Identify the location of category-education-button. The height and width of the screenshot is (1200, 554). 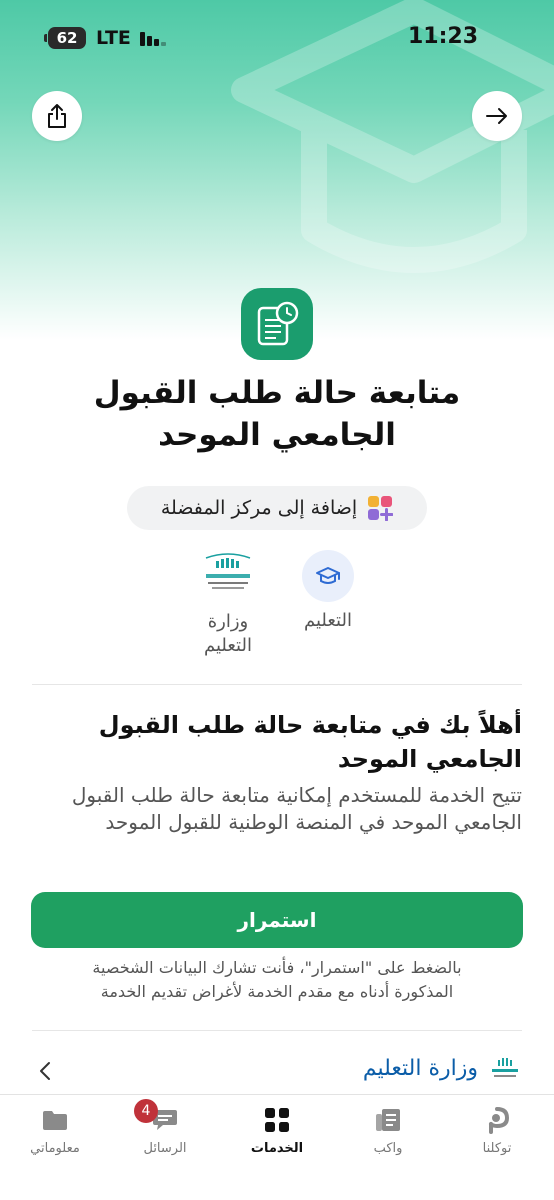
(328, 576).